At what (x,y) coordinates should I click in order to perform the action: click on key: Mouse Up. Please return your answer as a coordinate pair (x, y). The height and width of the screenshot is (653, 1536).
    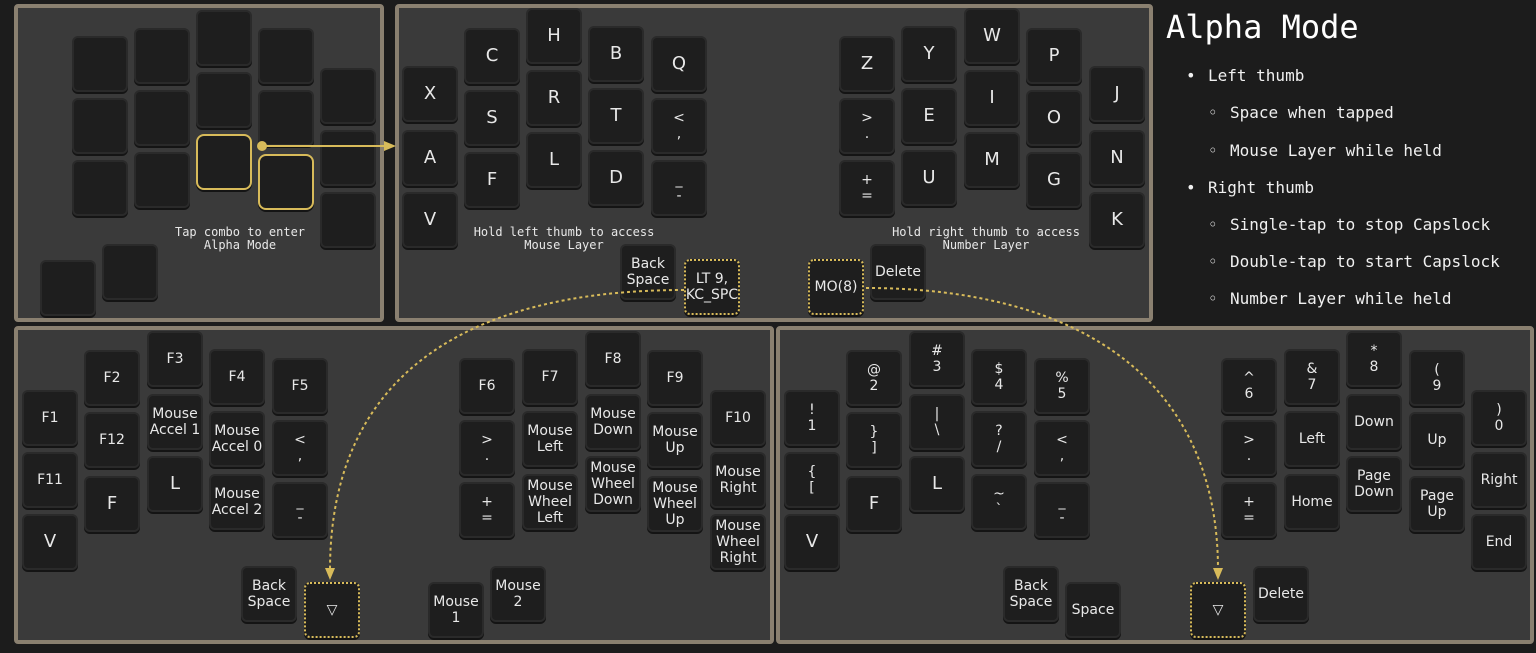
    Looking at the image, I should click on (675, 440).